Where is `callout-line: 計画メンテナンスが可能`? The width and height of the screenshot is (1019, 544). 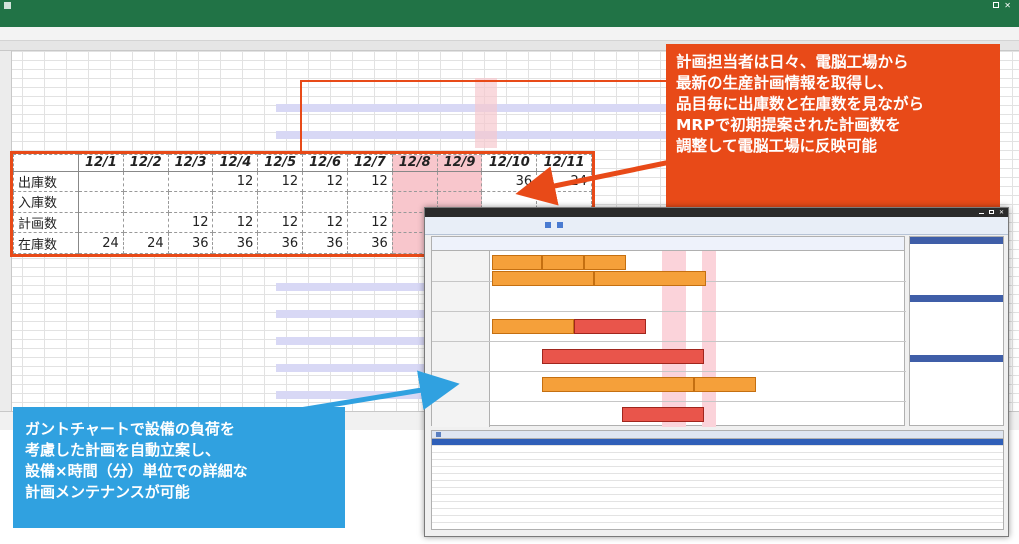
callout-line: 計画メンテナンスが可能 is located at coordinates (107, 492).